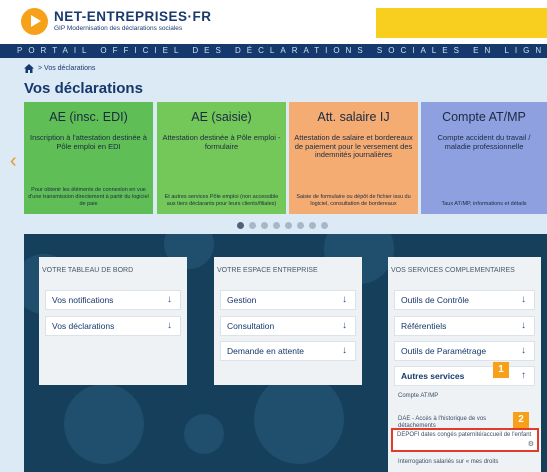 The image size is (547, 472). I want to click on menu-vos-declarations: Vos déclarations ↓, so click(113, 326).